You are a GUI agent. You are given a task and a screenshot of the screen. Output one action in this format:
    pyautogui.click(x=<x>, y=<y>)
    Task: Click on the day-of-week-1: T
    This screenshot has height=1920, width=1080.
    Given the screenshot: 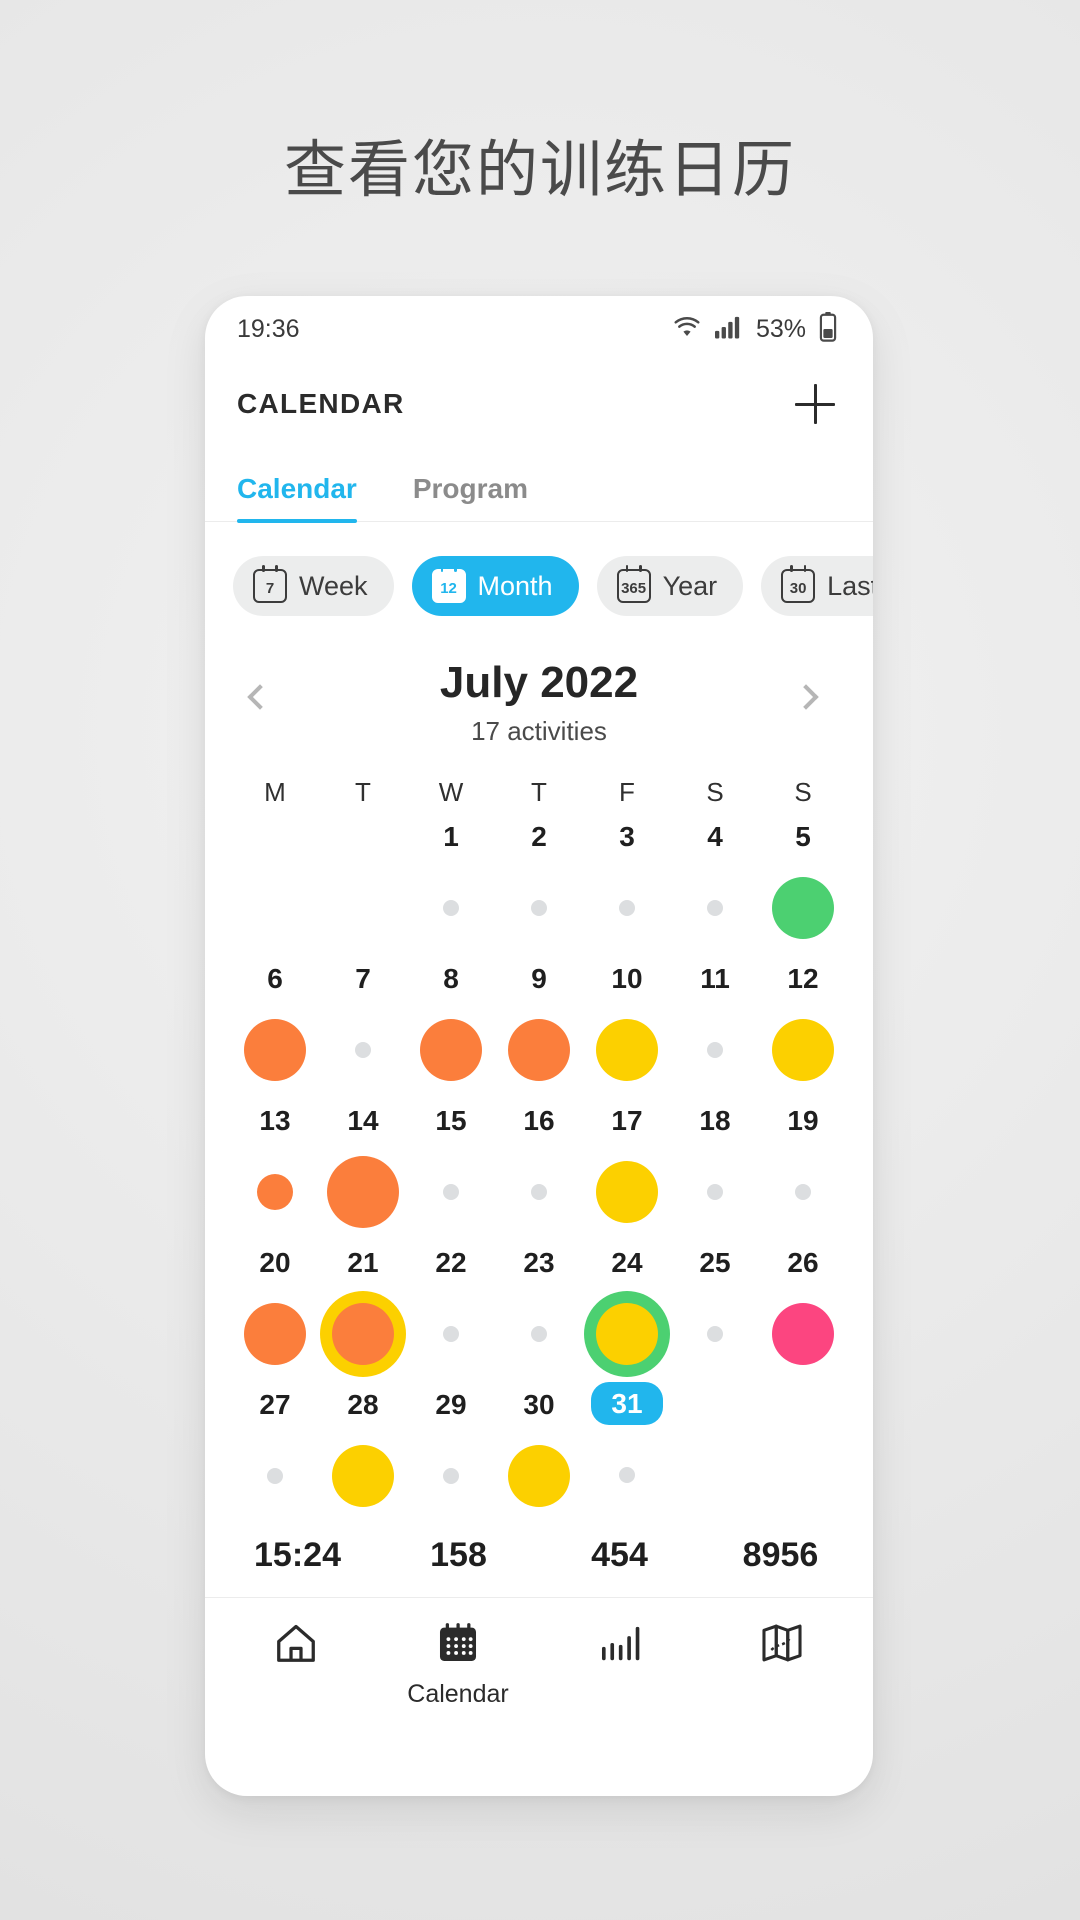 What is the action you would take?
    pyautogui.click(x=363, y=792)
    